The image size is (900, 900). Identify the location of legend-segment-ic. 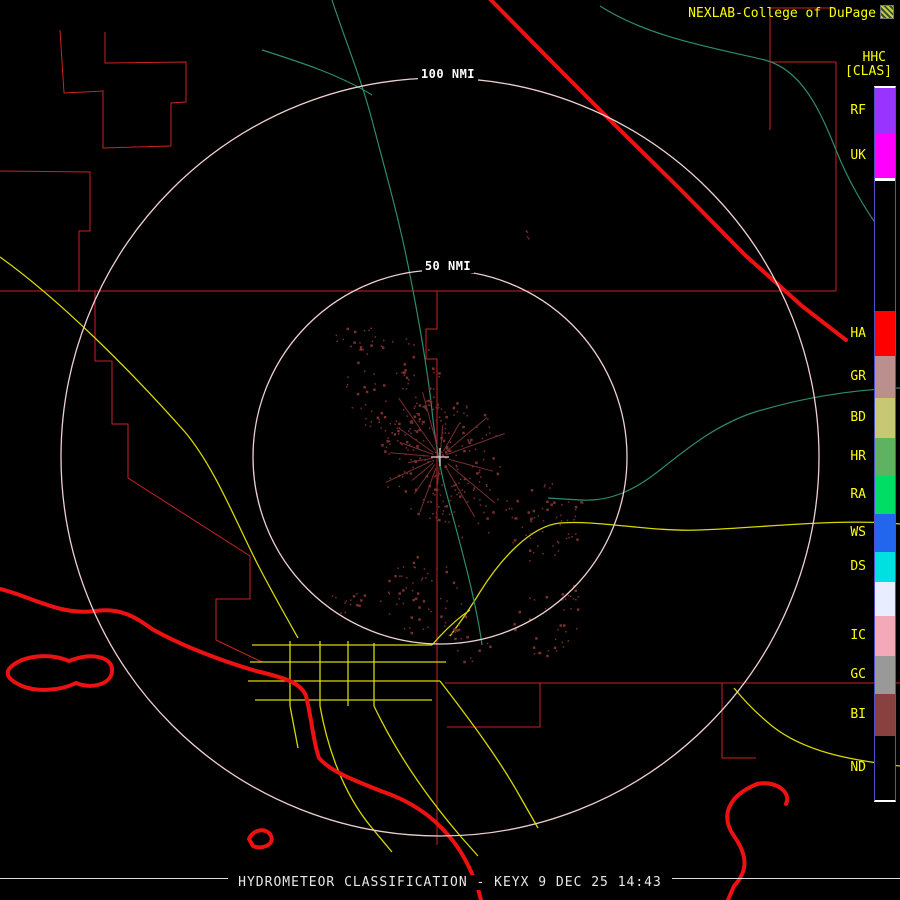
(885, 636).